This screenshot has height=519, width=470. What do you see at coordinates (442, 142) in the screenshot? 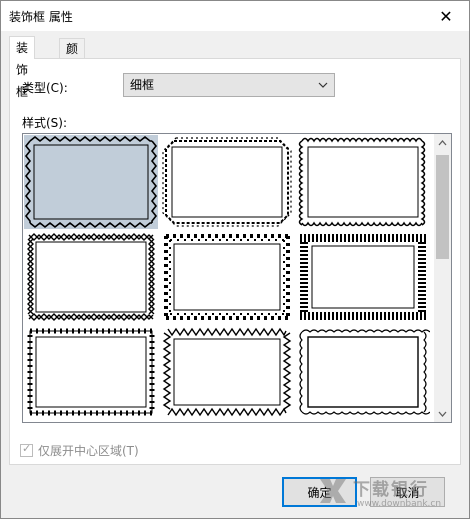
I see `scroll-up-arrow-icon` at bounding box center [442, 142].